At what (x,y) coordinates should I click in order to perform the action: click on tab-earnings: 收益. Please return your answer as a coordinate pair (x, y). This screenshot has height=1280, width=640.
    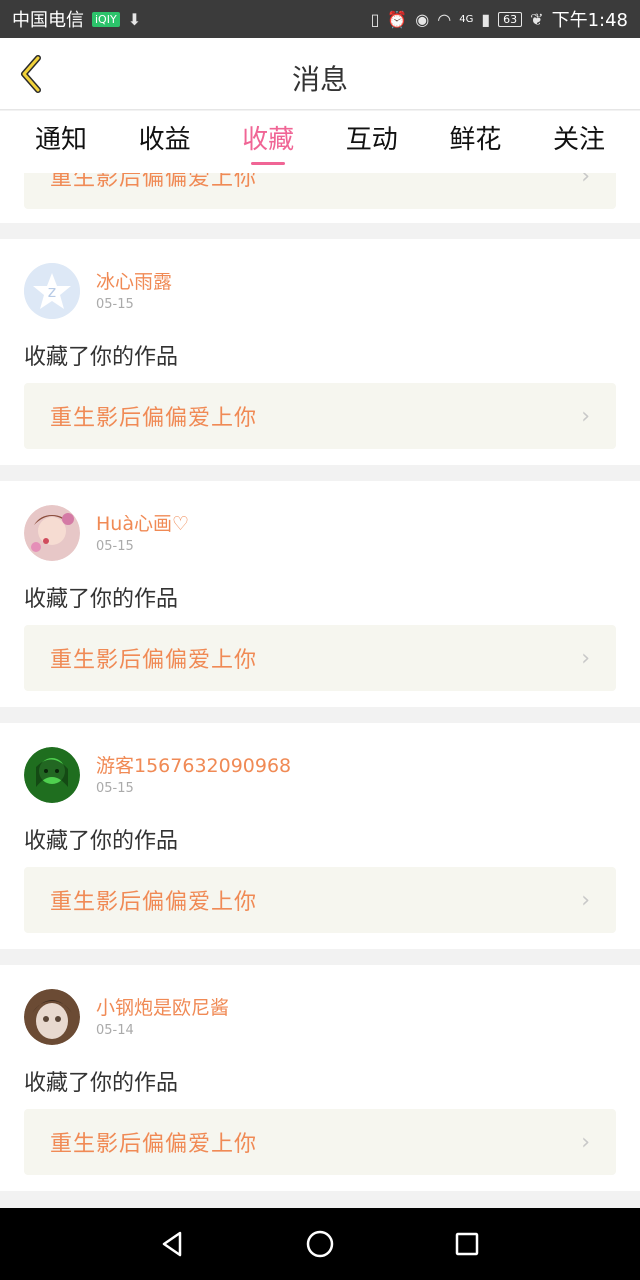
    Looking at the image, I should click on (165, 142).